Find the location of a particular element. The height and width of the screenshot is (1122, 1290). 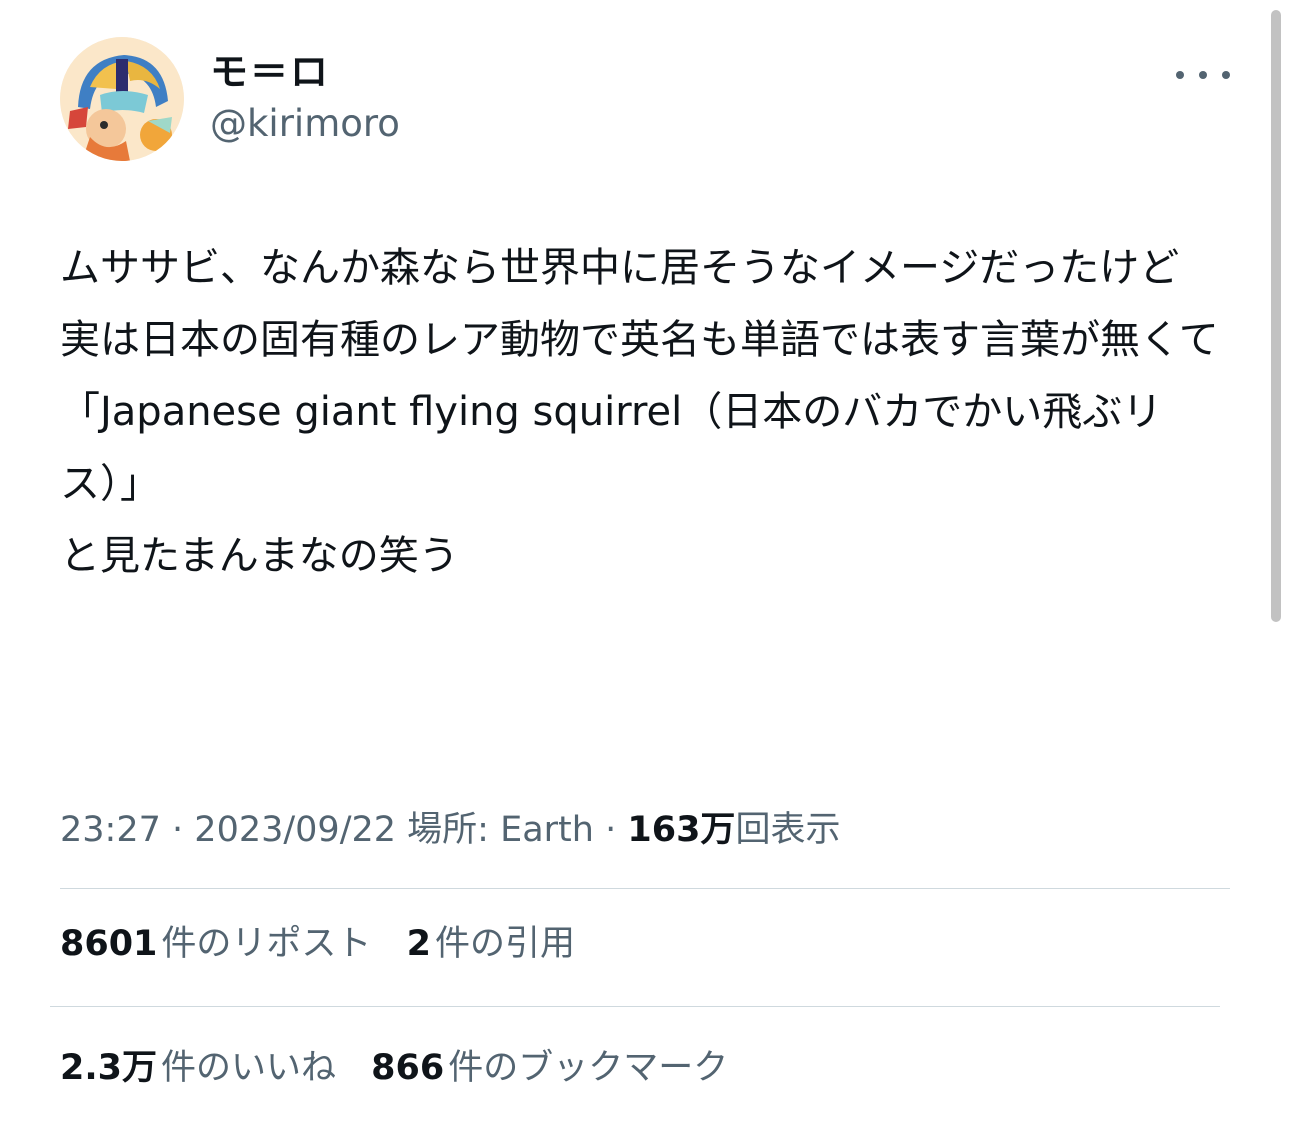

quotes-stat: 2 件の引用 is located at coordinates (491, 944).